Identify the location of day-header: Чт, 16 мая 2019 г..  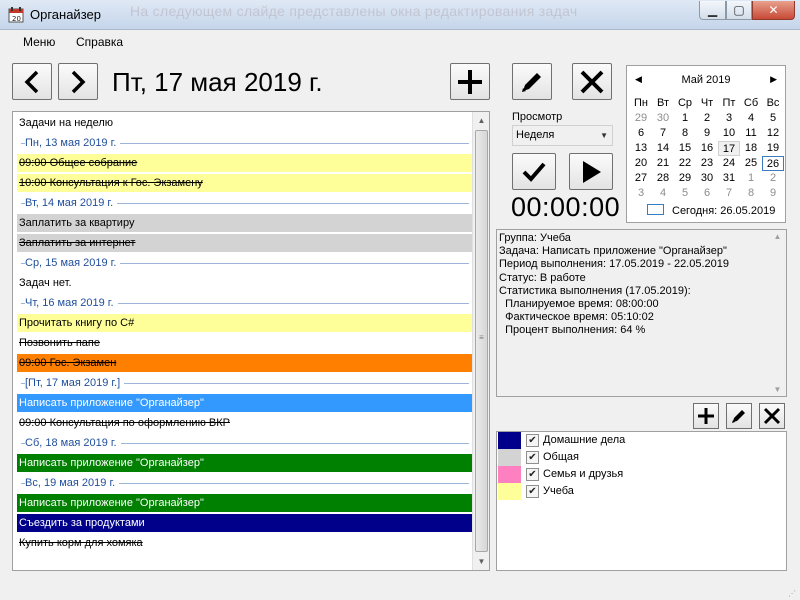
(245, 303).